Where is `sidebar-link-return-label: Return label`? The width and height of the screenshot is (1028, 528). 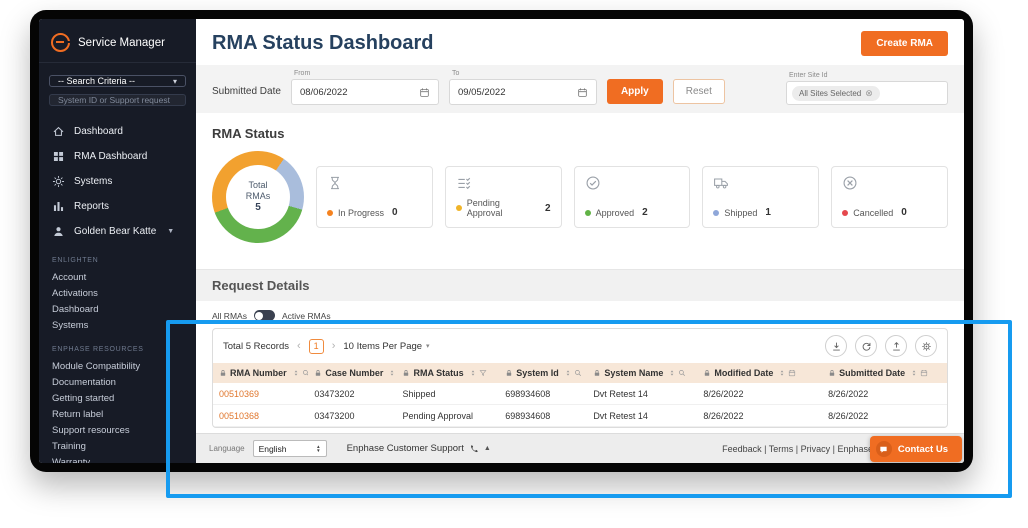 sidebar-link-return-label: Return label is located at coordinates (117, 414).